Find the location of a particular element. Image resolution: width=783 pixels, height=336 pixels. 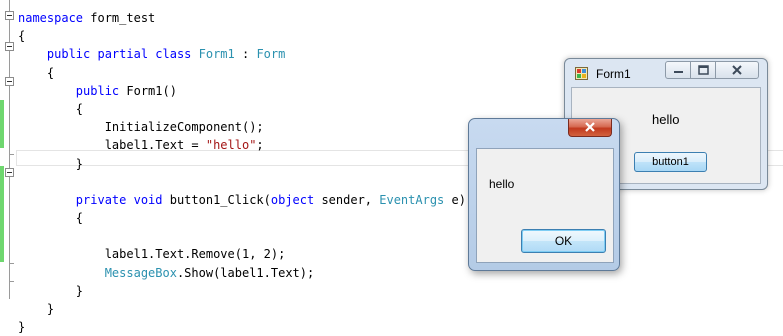

code-line: public partial class Form1 : Form is located at coordinates (242, 54).